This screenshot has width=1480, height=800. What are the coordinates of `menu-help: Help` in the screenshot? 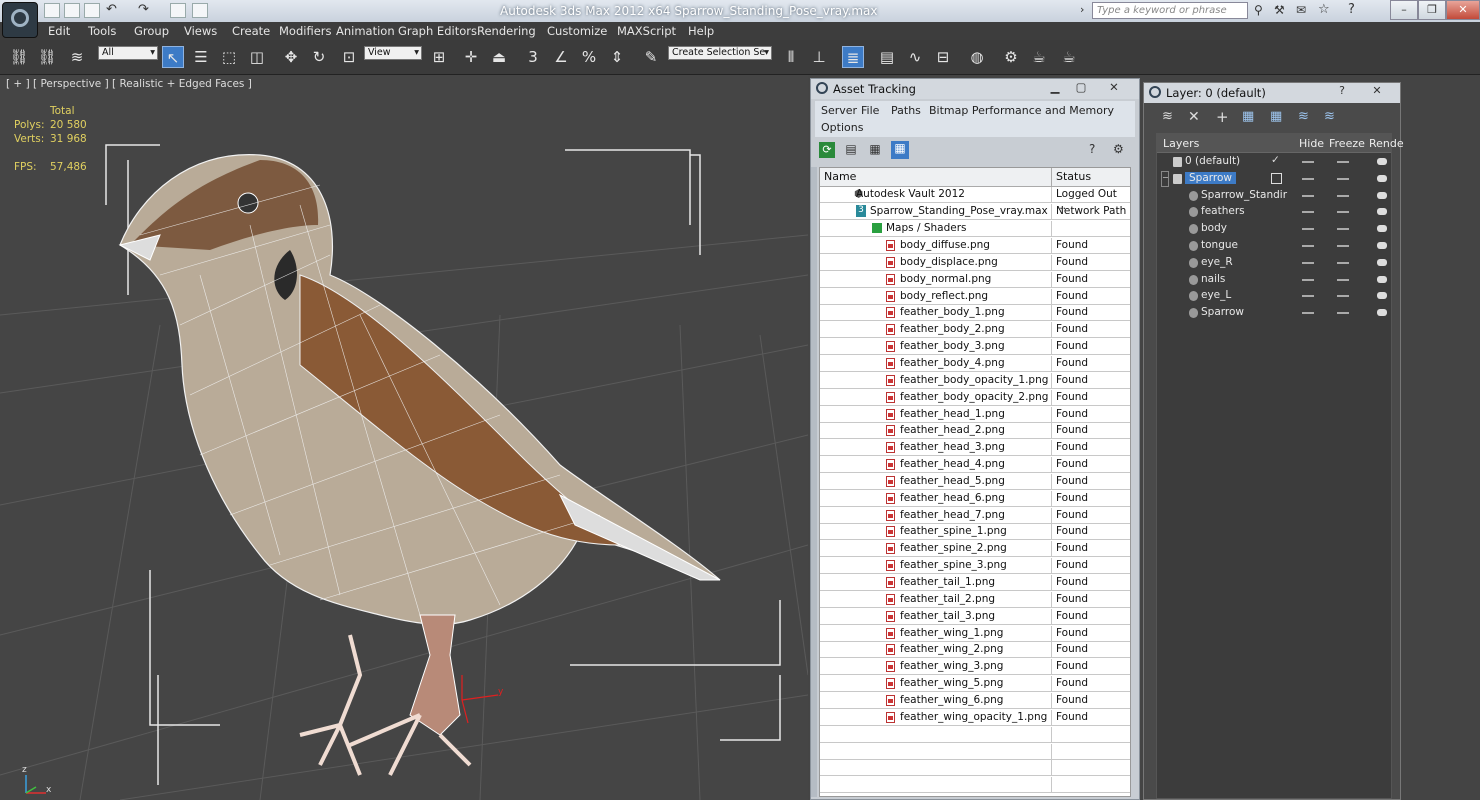 It's located at (701, 31).